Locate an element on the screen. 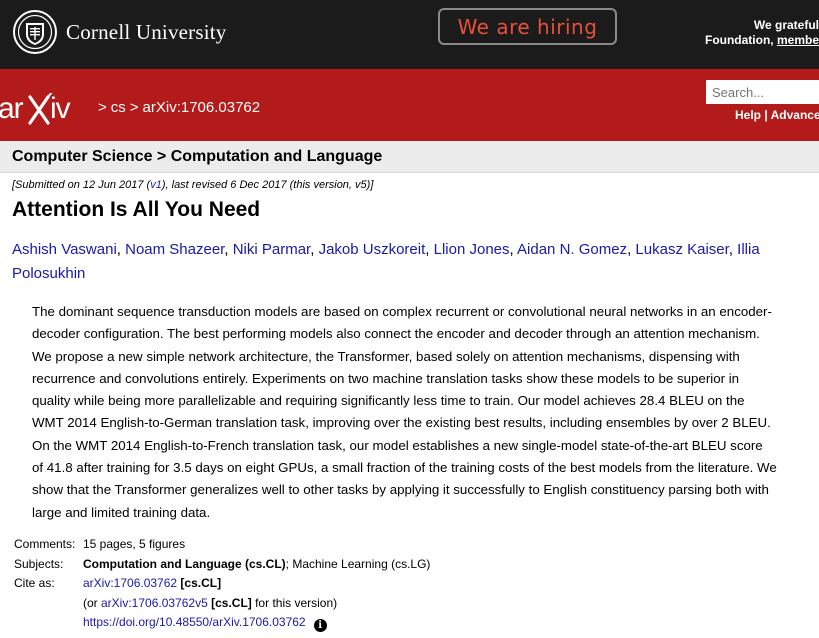 This screenshot has width=819, height=638. help-link: Help is located at coordinates (748, 115).